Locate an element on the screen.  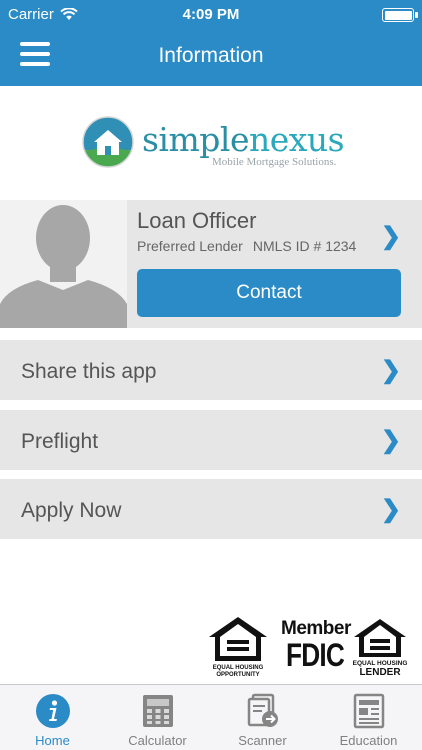
battery-icon is located at coordinates (400, 15).